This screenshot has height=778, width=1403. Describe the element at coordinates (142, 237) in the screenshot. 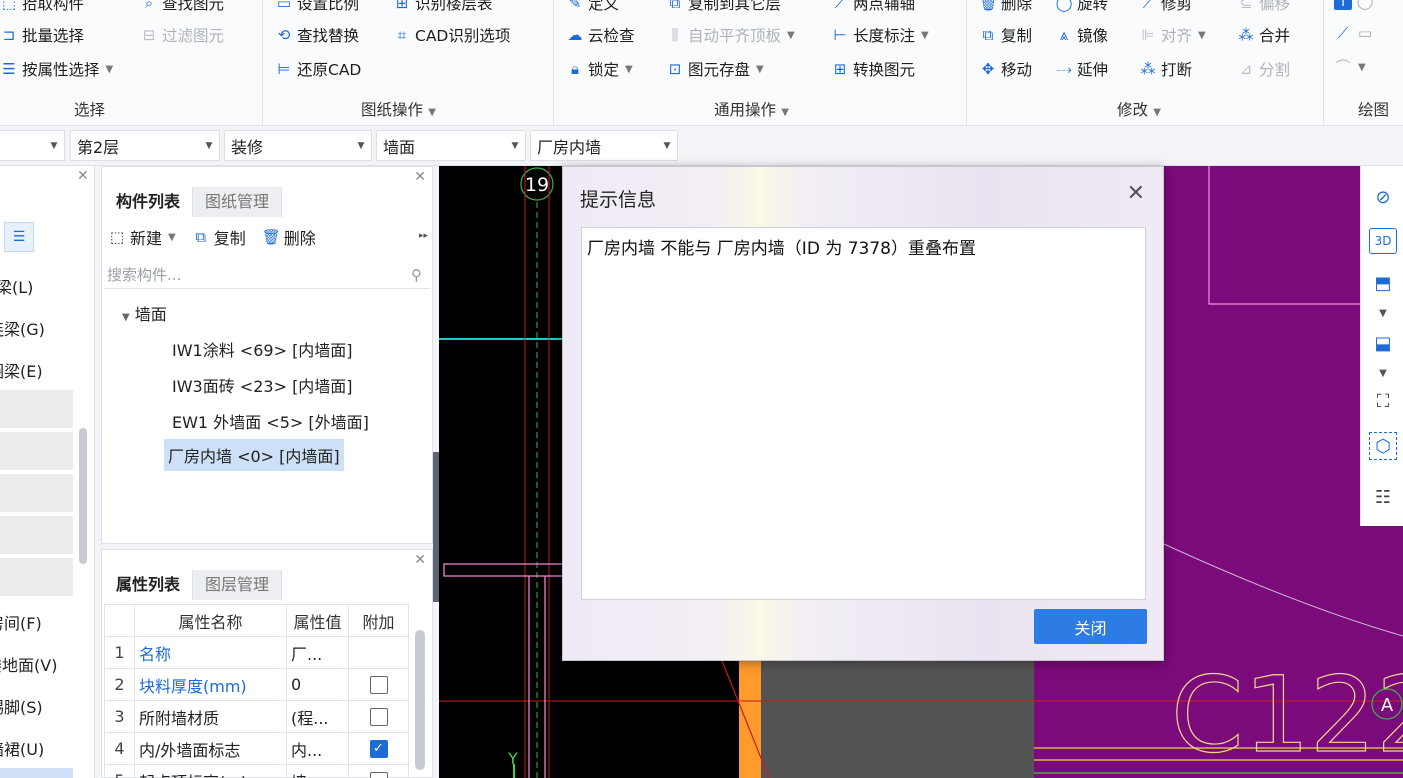

I see `new-component-button: ⬚ 新建 ▼` at that location.